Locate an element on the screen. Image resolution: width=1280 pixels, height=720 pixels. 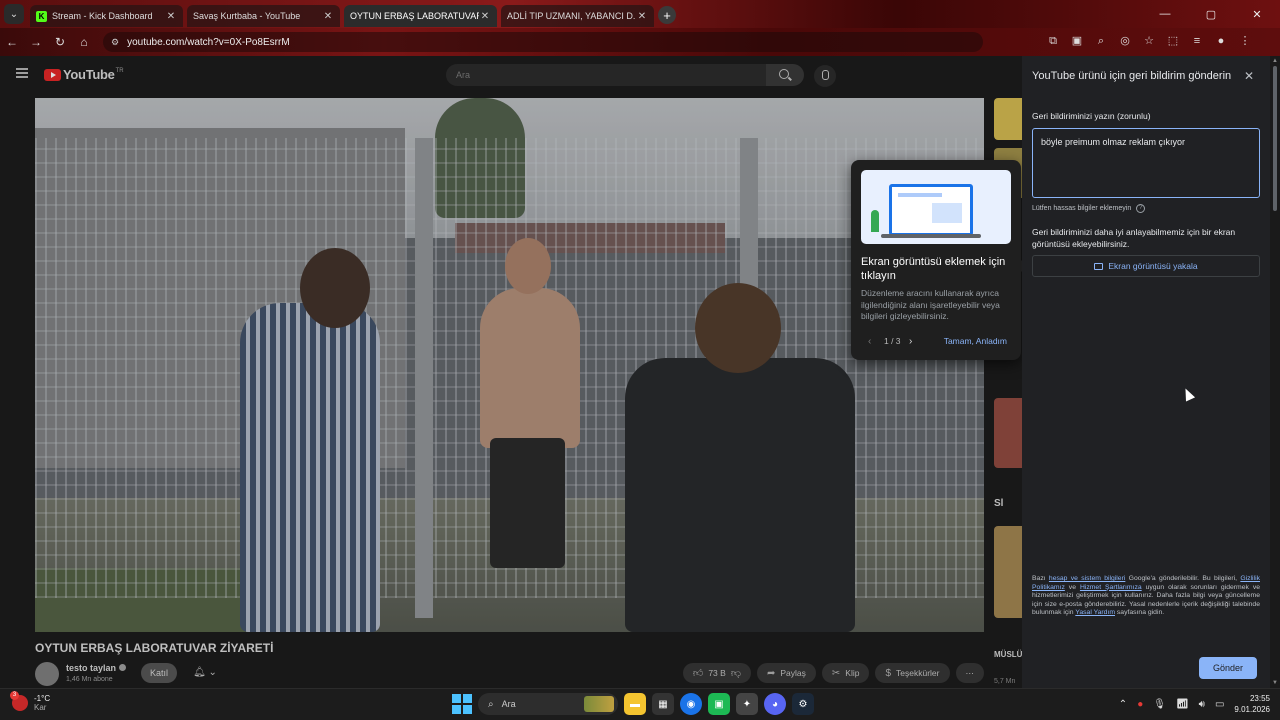
battery-icon: ▭ is located at coordinates (1219, 704).